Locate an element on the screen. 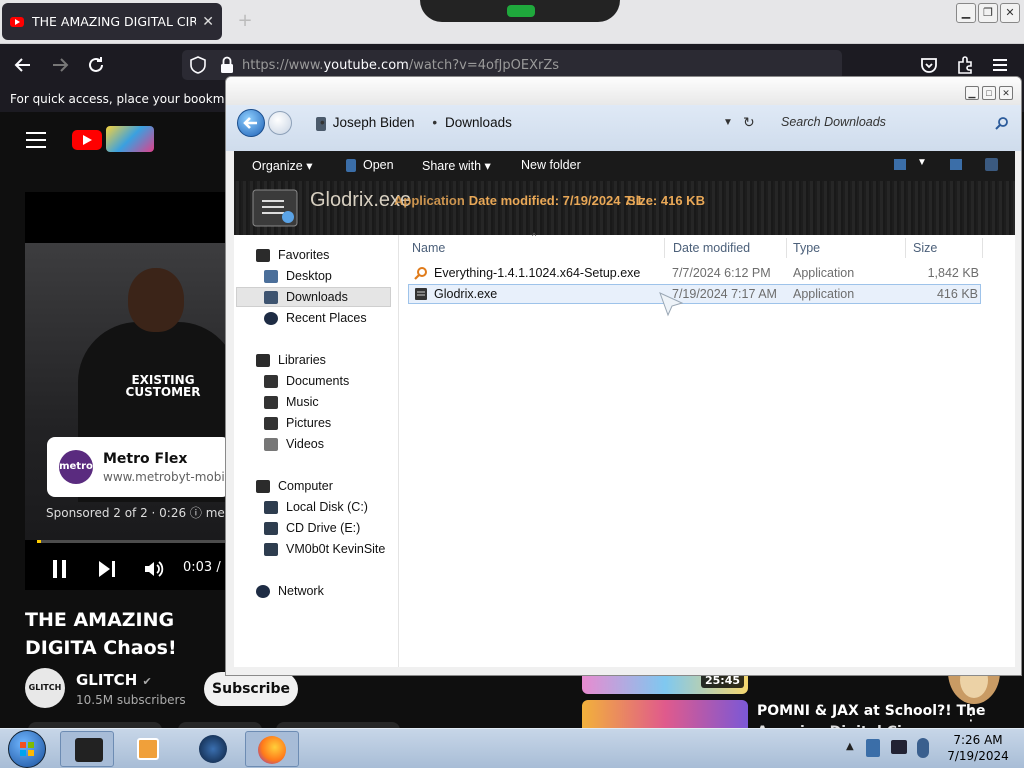 Image resolution: width=1024 pixels, height=768 pixels. doodle-logo-icon is located at coordinates (130, 139).